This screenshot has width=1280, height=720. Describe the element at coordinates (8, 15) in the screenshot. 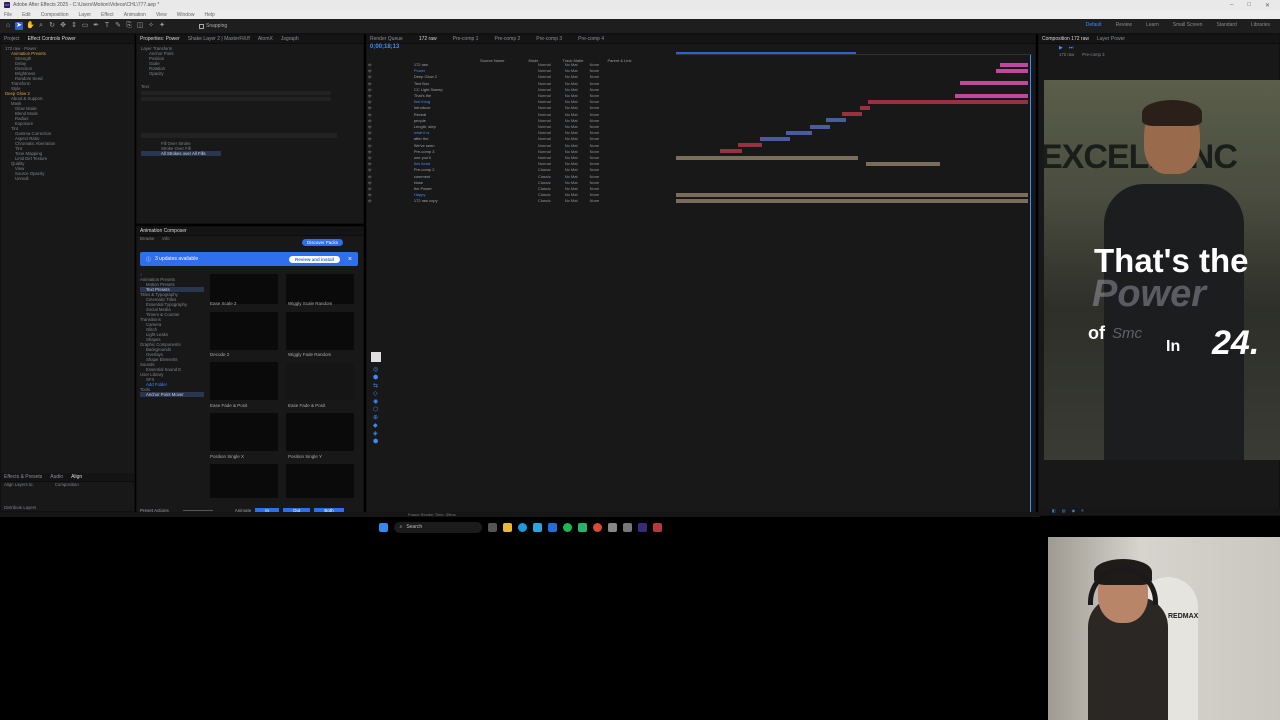

I see `menu-file: File` at that location.